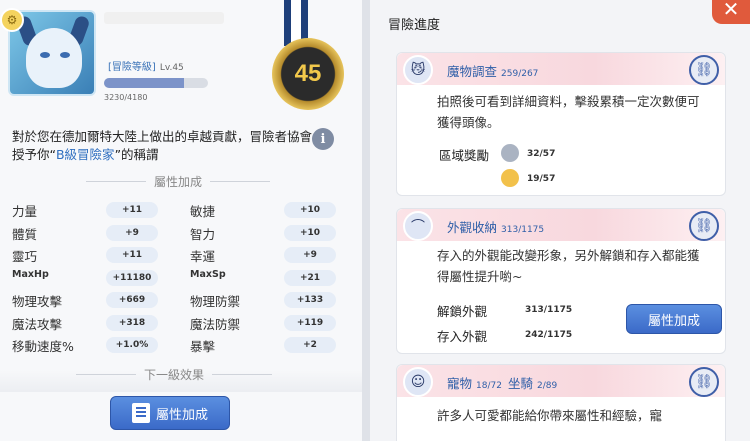 The width and height of the screenshot is (750, 441). I want to click on store-appearance-label: 存入外觀, so click(462, 336).